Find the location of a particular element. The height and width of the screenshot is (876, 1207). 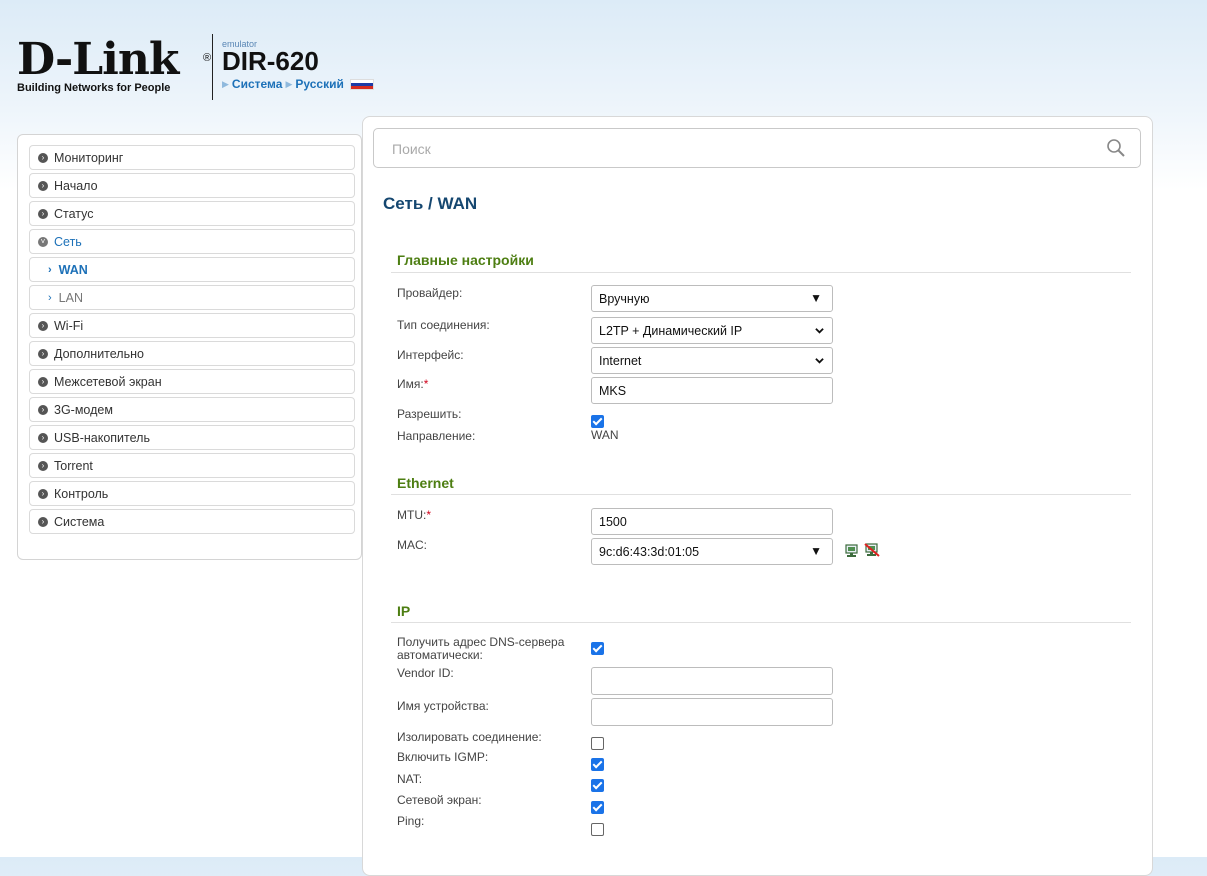

page-title: Сеть / WAN is located at coordinates (430, 203).